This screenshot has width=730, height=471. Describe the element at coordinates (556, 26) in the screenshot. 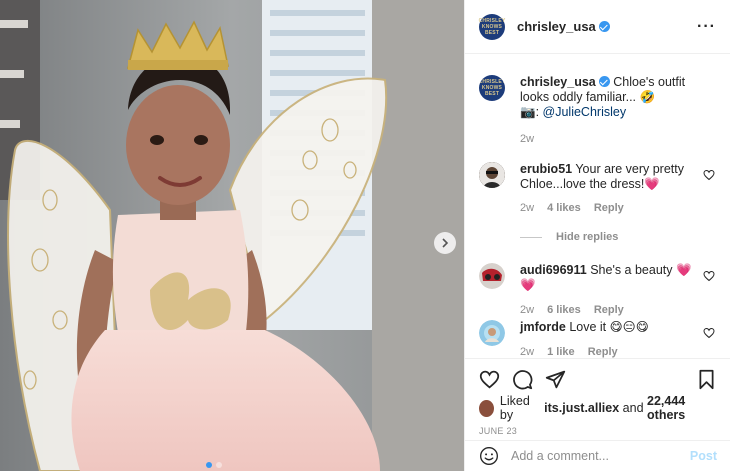

I see `author-username: chrisley_usa` at that location.